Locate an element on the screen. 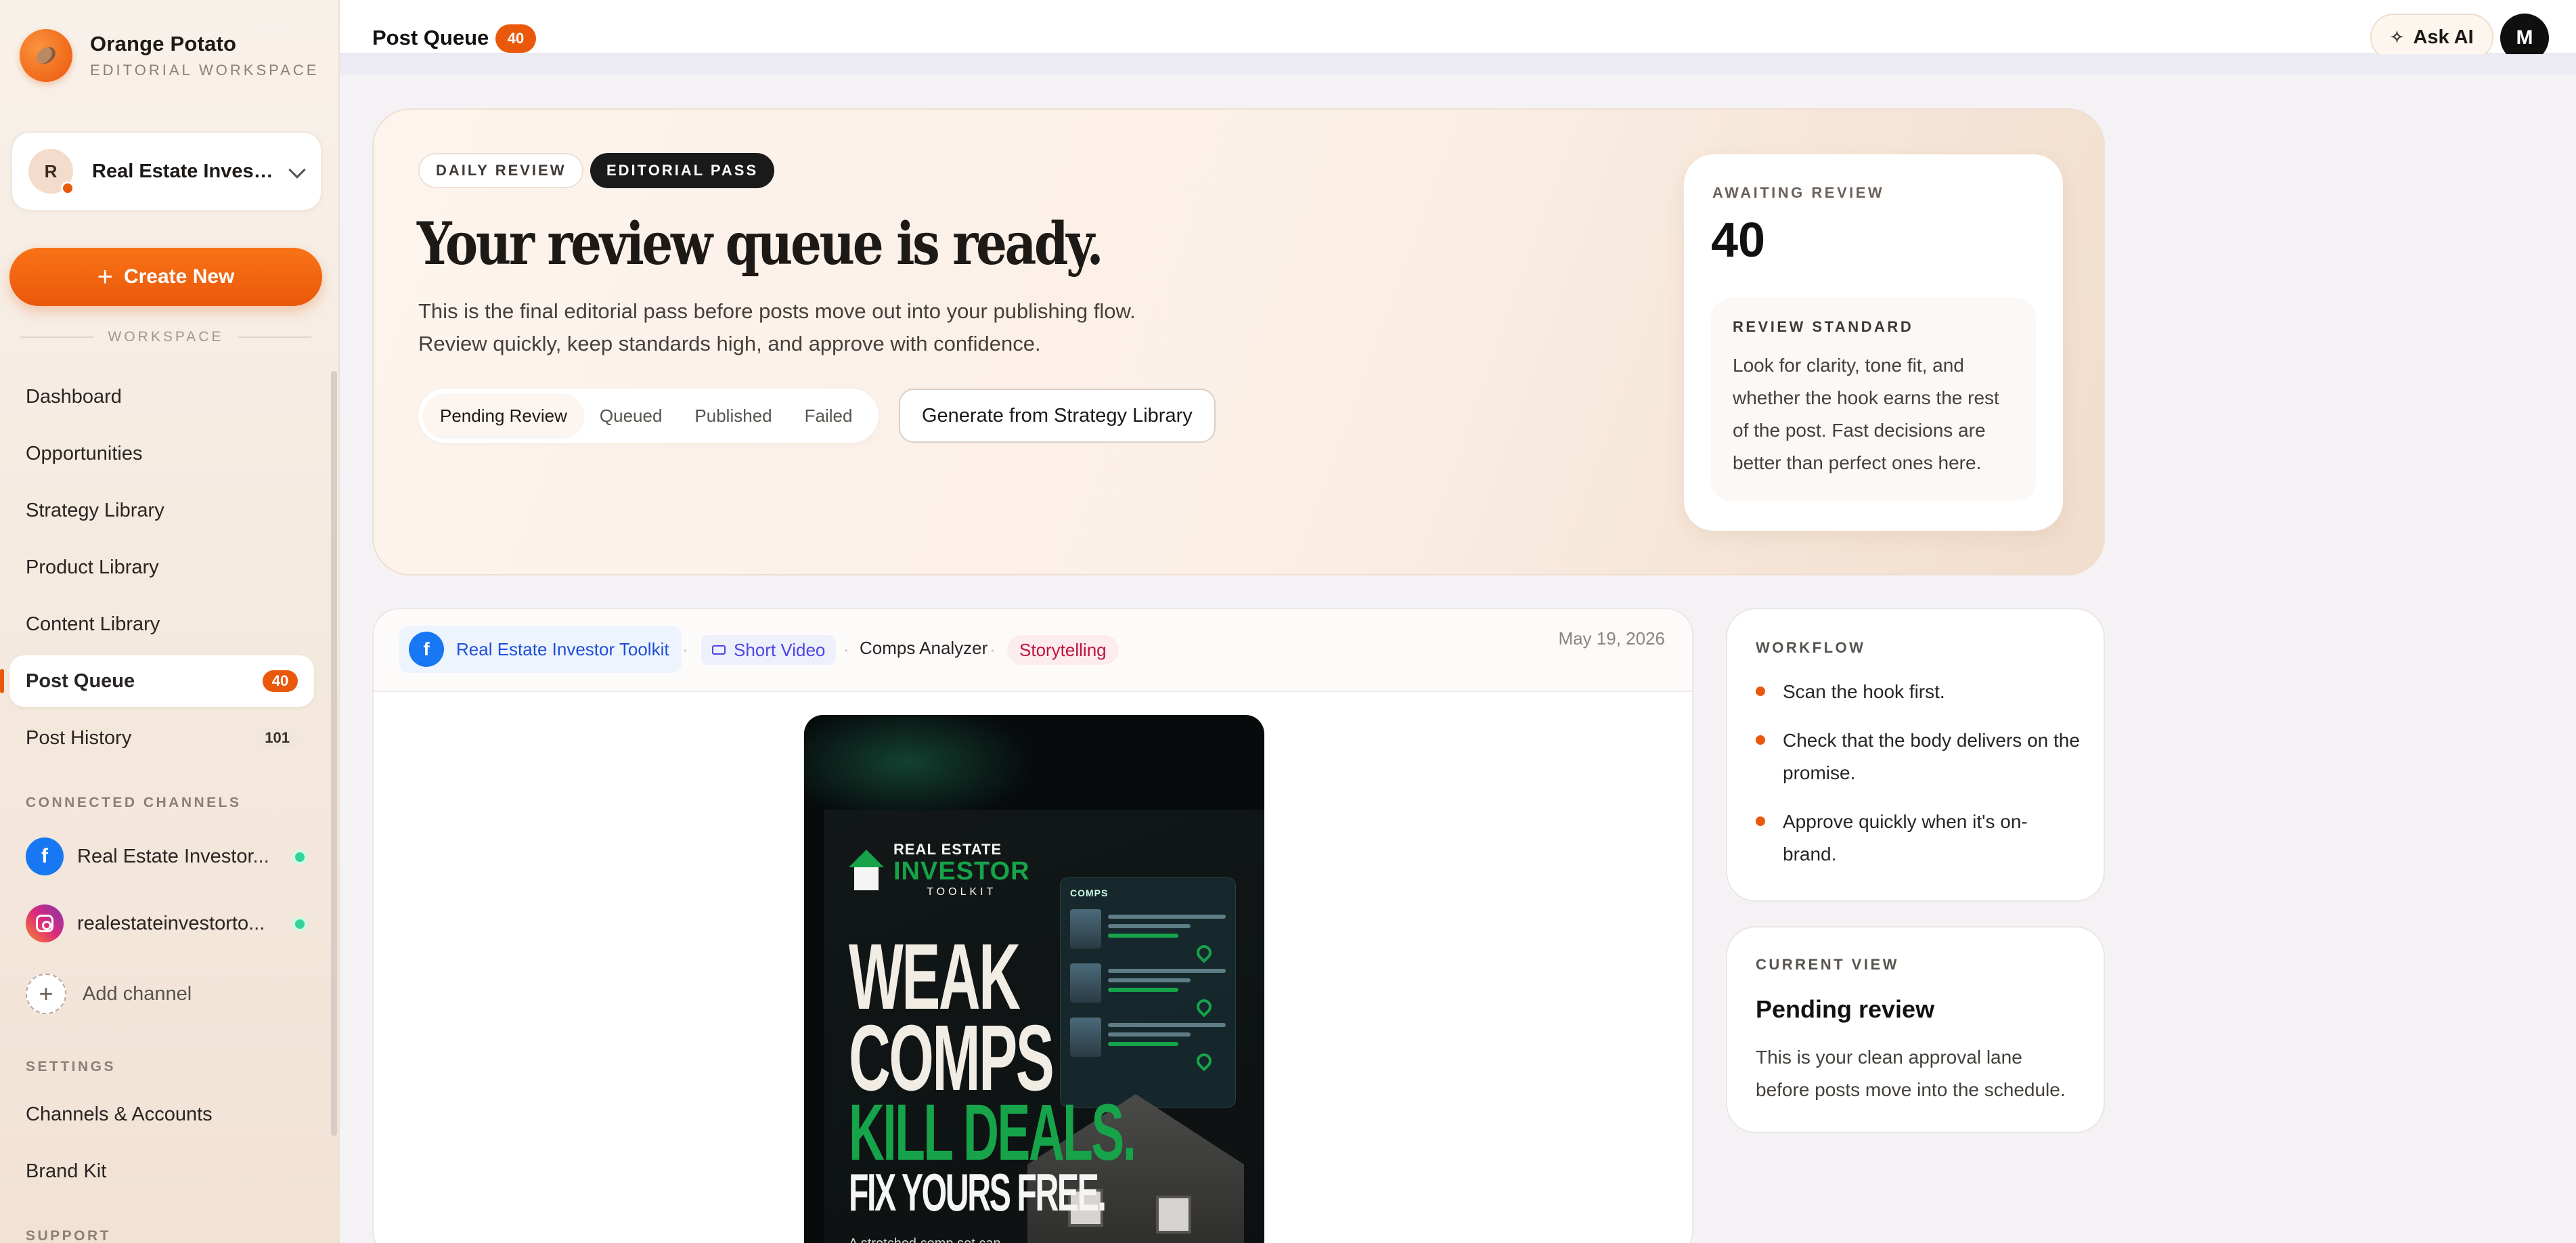 Image resolution: width=2576 pixels, height=1243 pixels. post-account-chip: f Real Estate Investor Toolkit is located at coordinates (540, 649).